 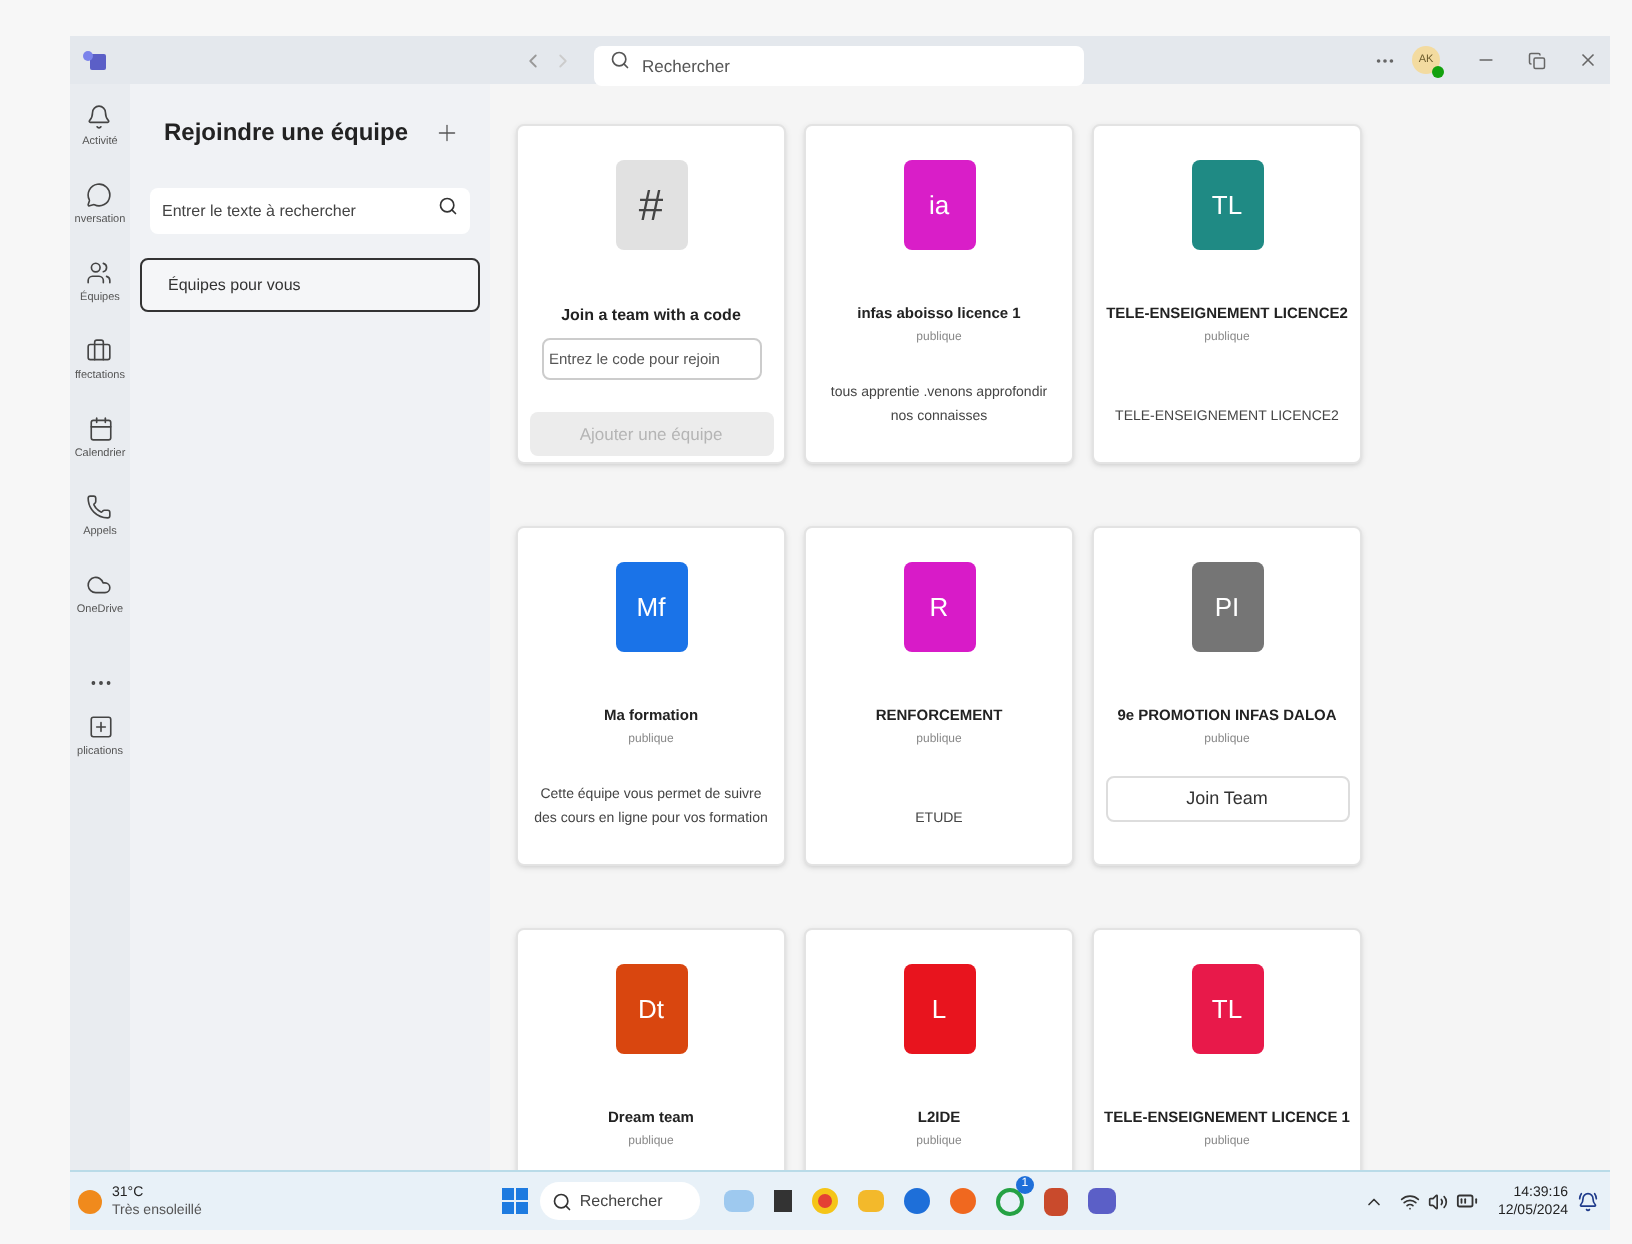 I want to click on phone-icon, so click(x=99, y=507).